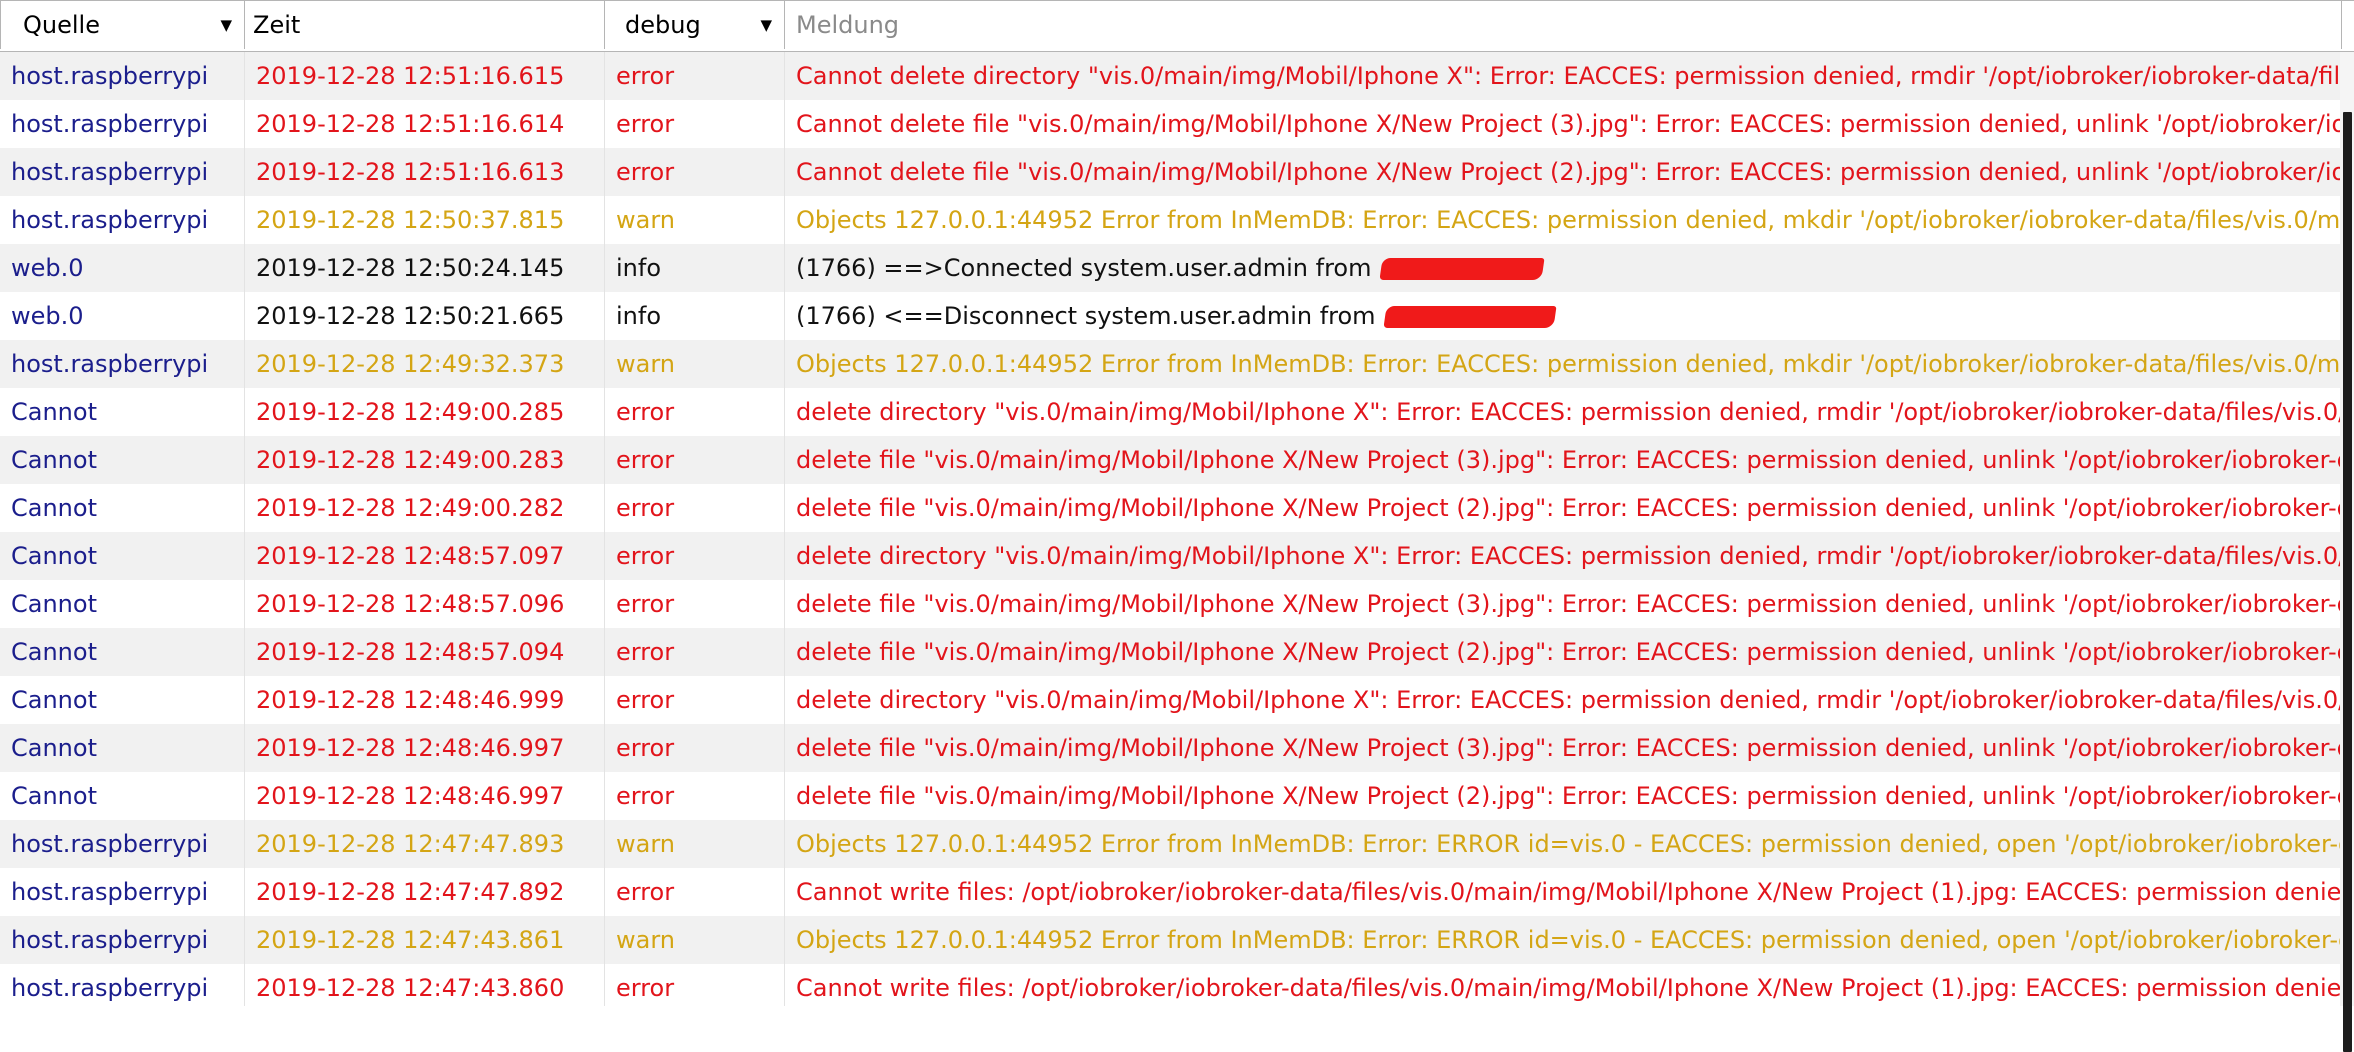 Image resolution: width=2354 pixels, height=1052 pixels. I want to click on log-time-text: 2019-12-28 12:48:57.096, so click(410, 604).